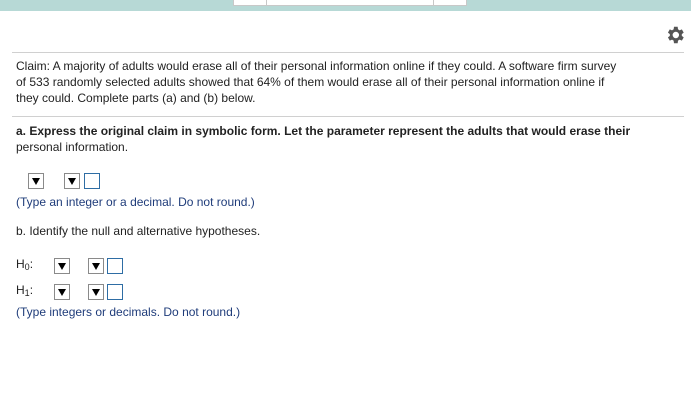  I want to click on h1-label: H1:, so click(24, 292).